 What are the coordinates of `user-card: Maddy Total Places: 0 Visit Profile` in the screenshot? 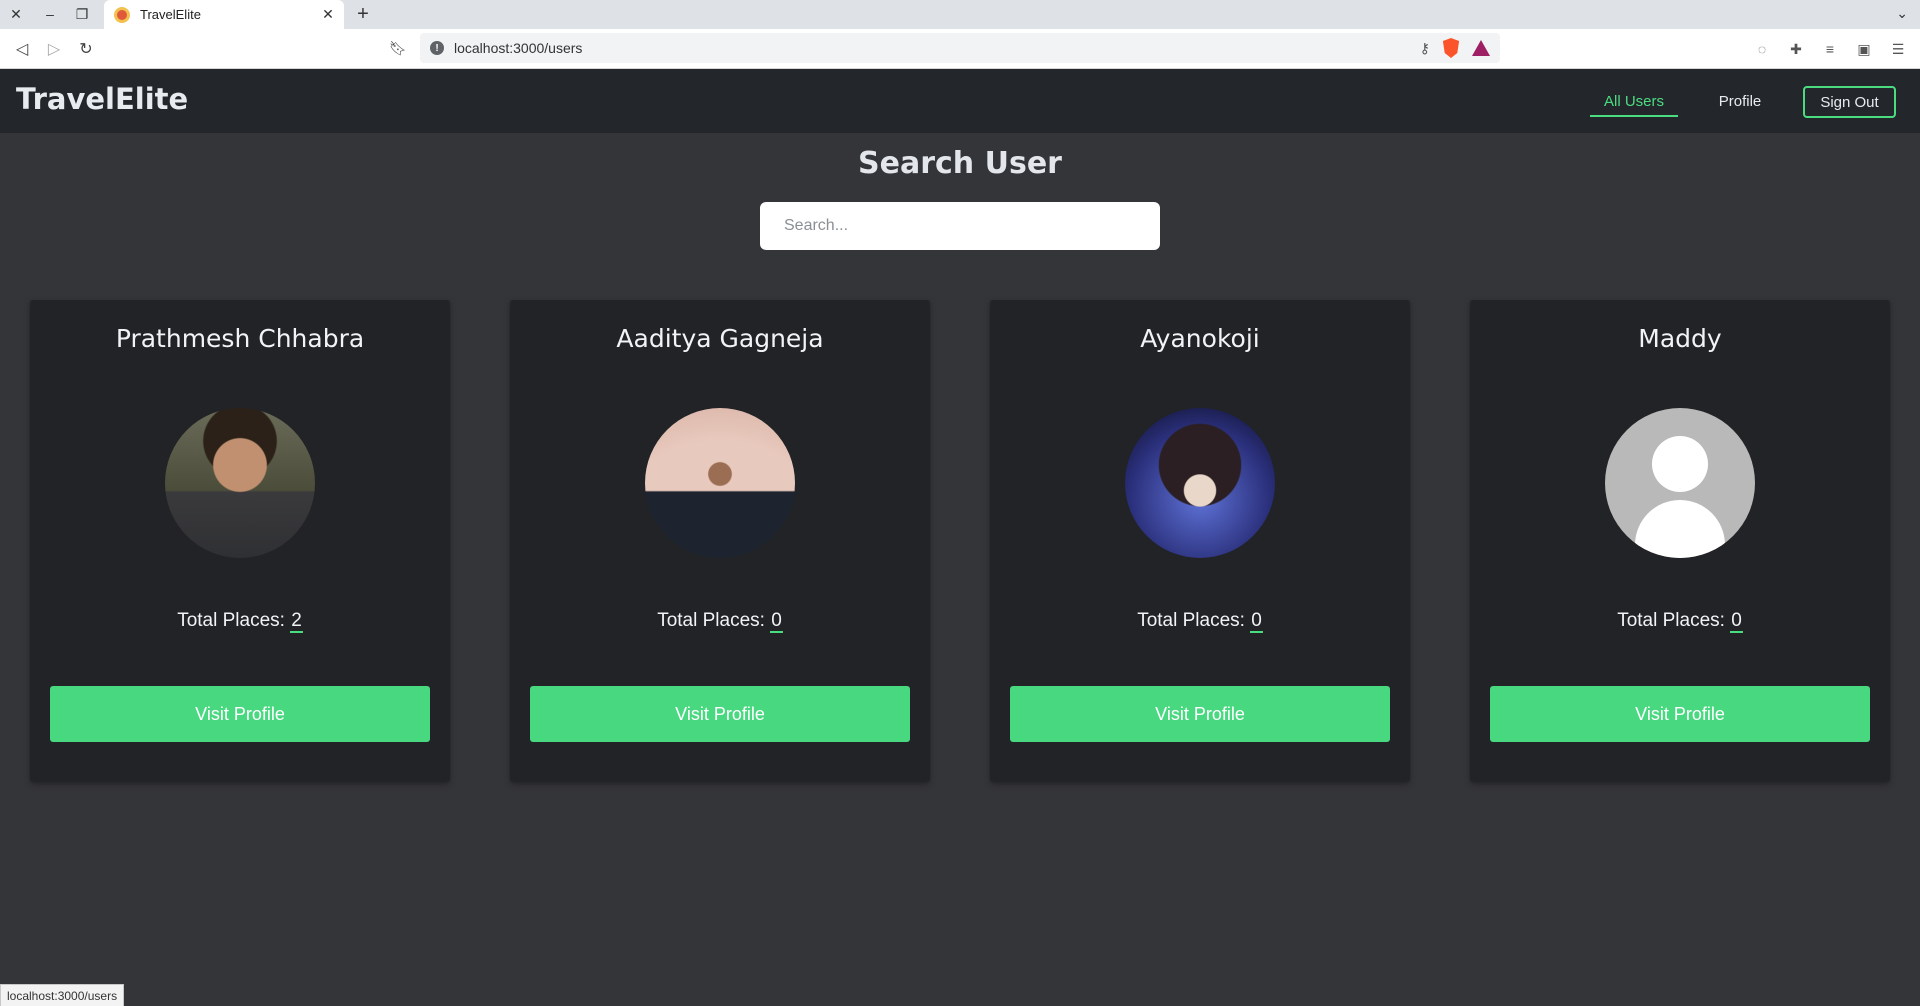 It's located at (1680, 541).